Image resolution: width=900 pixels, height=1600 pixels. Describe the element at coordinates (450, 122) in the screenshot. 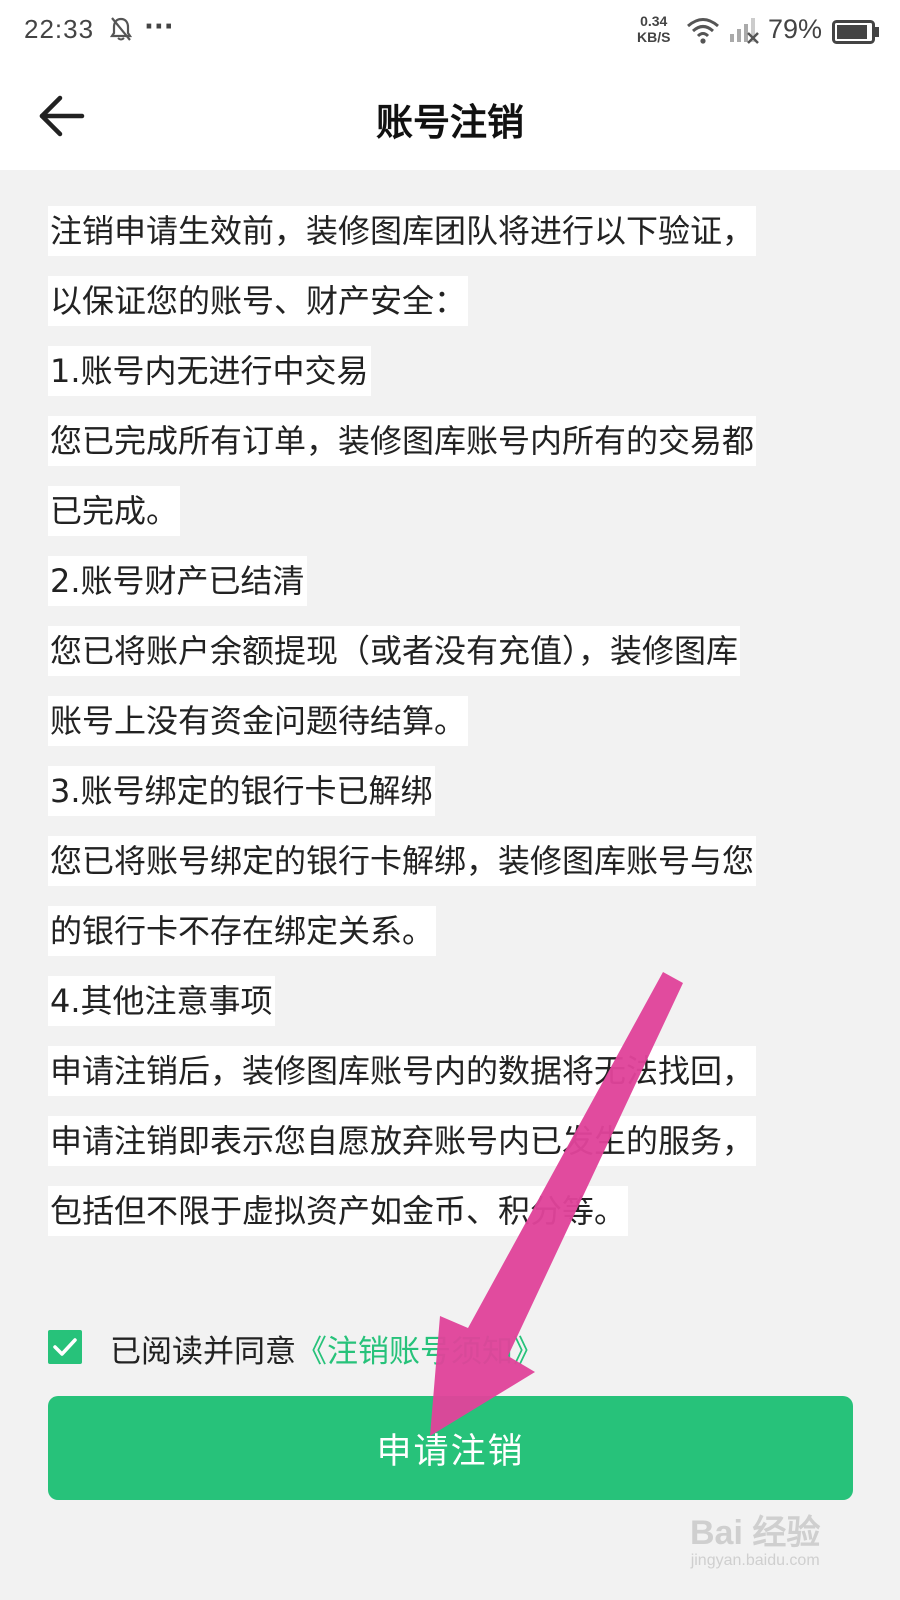

I see `page-title: 账号注销` at that location.